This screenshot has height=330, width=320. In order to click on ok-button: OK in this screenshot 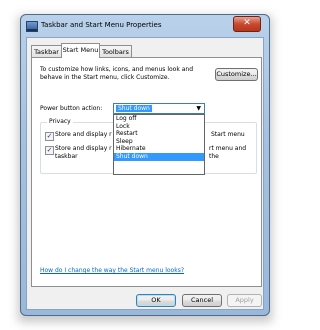, I will do `click(156, 300)`.